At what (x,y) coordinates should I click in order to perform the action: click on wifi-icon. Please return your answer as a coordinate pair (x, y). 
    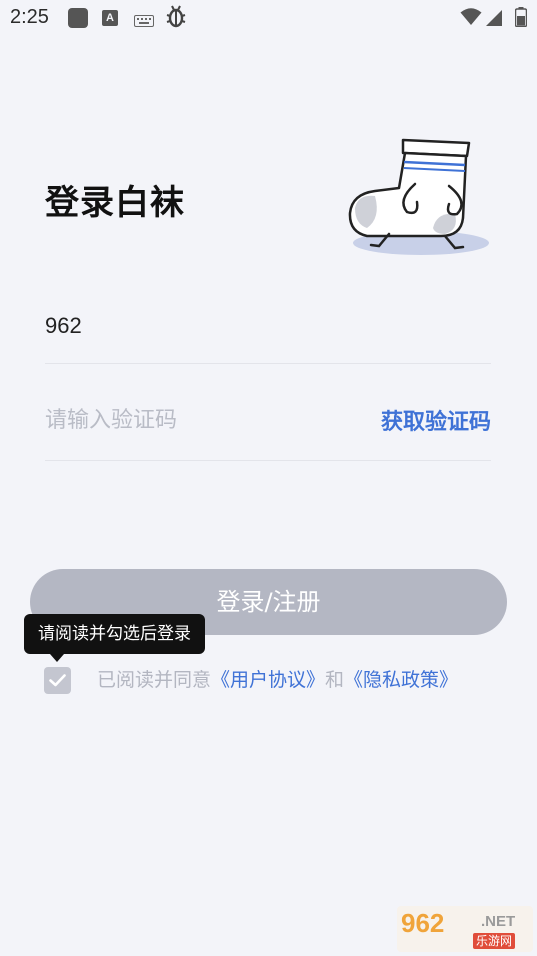
    Looking at the image, I should click on (471, 19).